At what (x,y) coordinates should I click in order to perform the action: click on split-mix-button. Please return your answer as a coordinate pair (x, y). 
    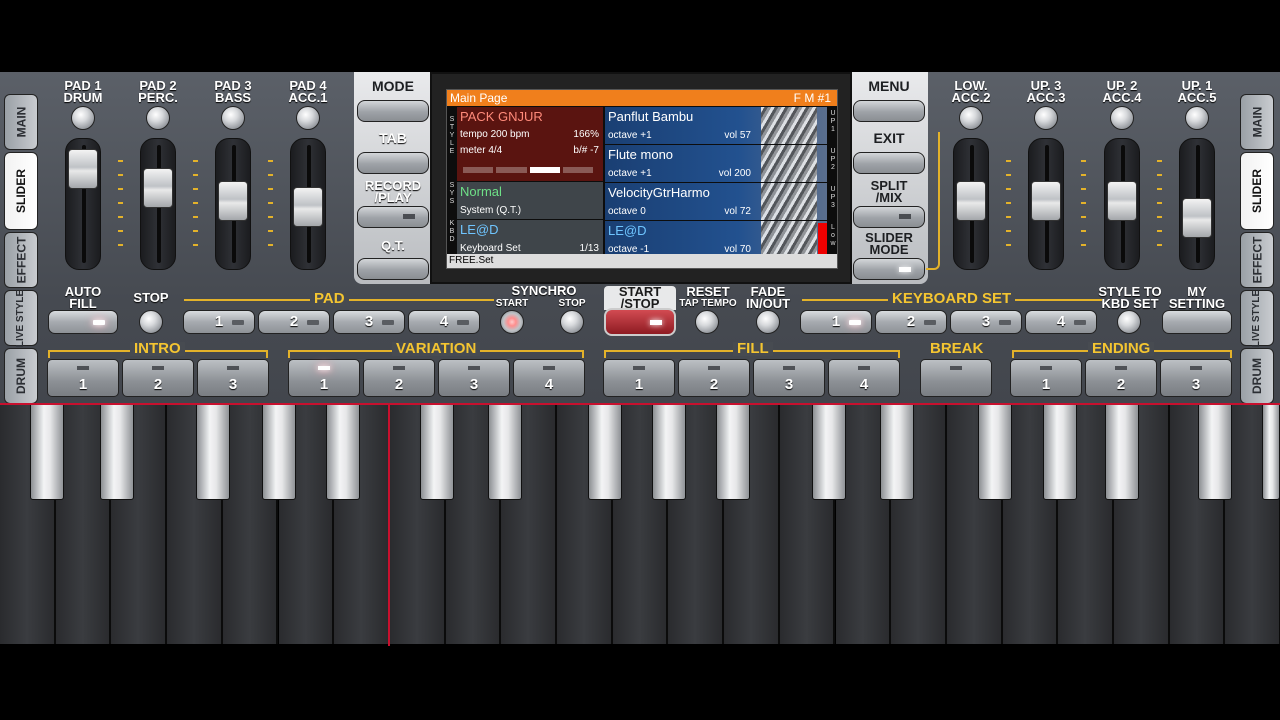
    Looking at the image, I should click on (889, 217).